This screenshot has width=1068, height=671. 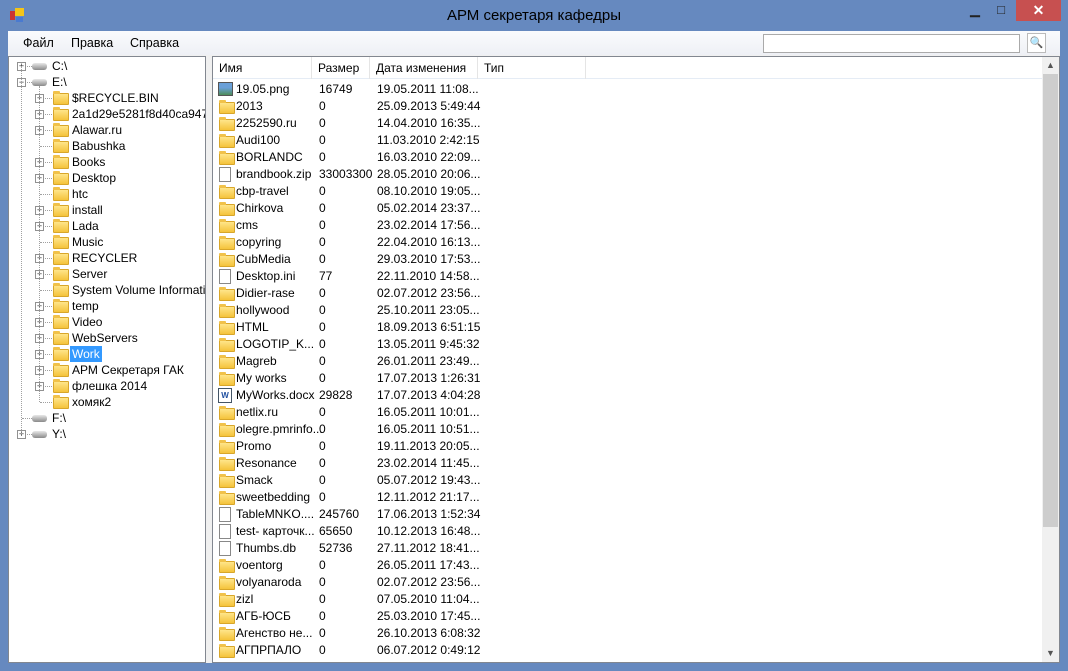 I want to click on list-item: HTML 0 18.09.2013 6:51:15, so click(x=628, y=327).